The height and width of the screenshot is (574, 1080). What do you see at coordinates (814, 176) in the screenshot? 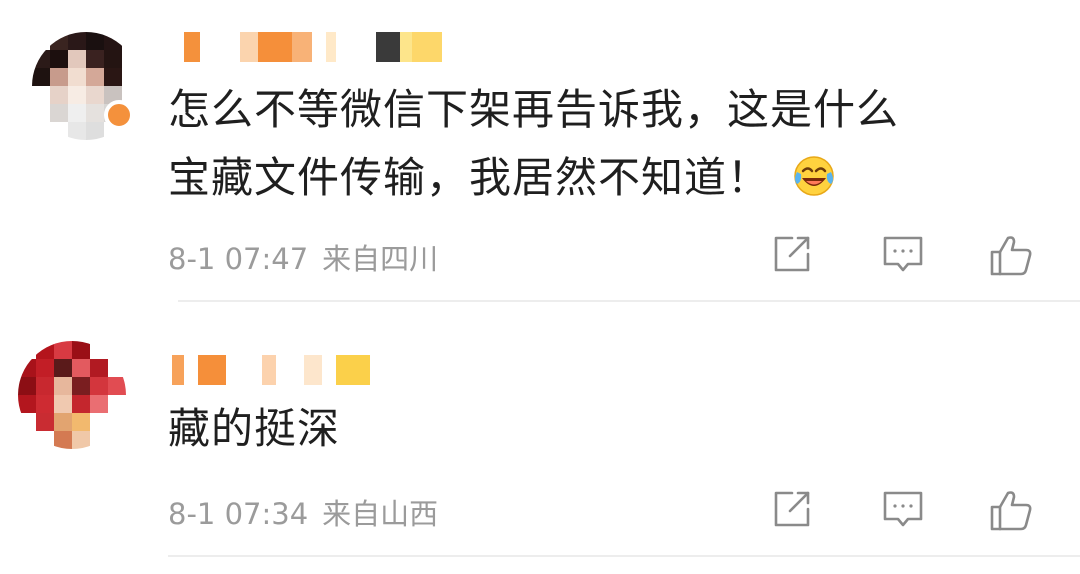
I see `laugh-cry-icon` at bounding box center [814, 176].